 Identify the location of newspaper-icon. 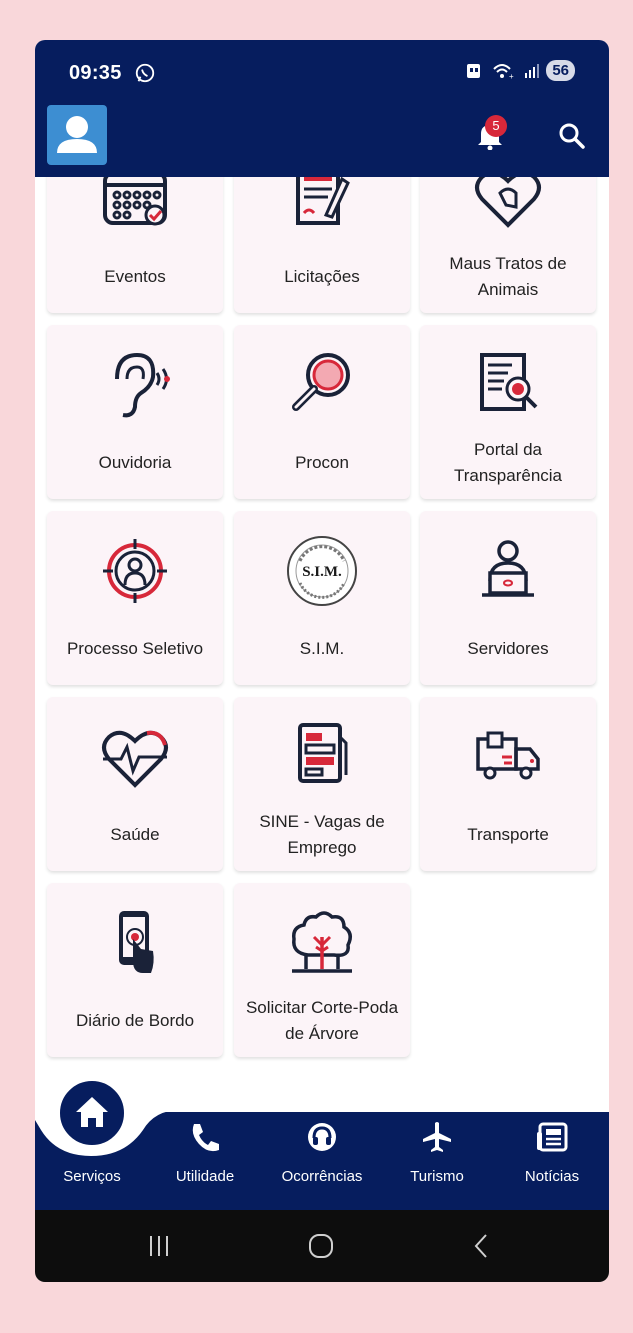
(552, 1137).